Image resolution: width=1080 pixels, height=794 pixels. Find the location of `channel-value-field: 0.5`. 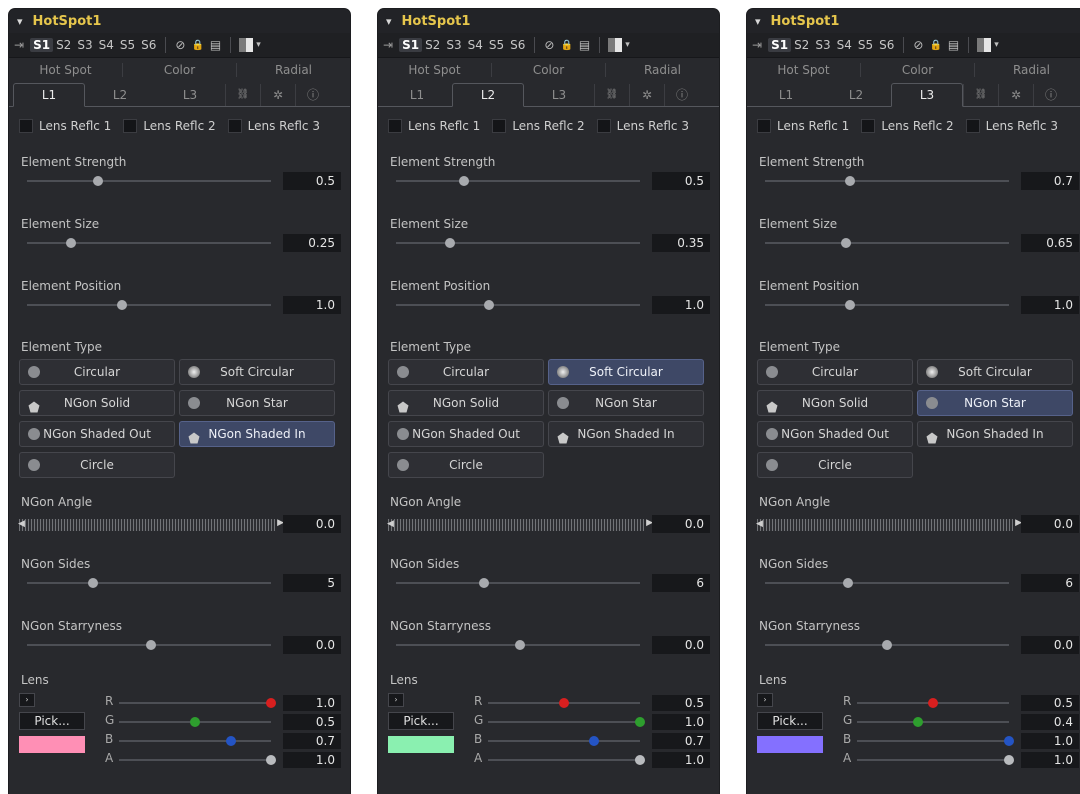

channel-value-field: 0.5 is located at coordinates (681, 703).